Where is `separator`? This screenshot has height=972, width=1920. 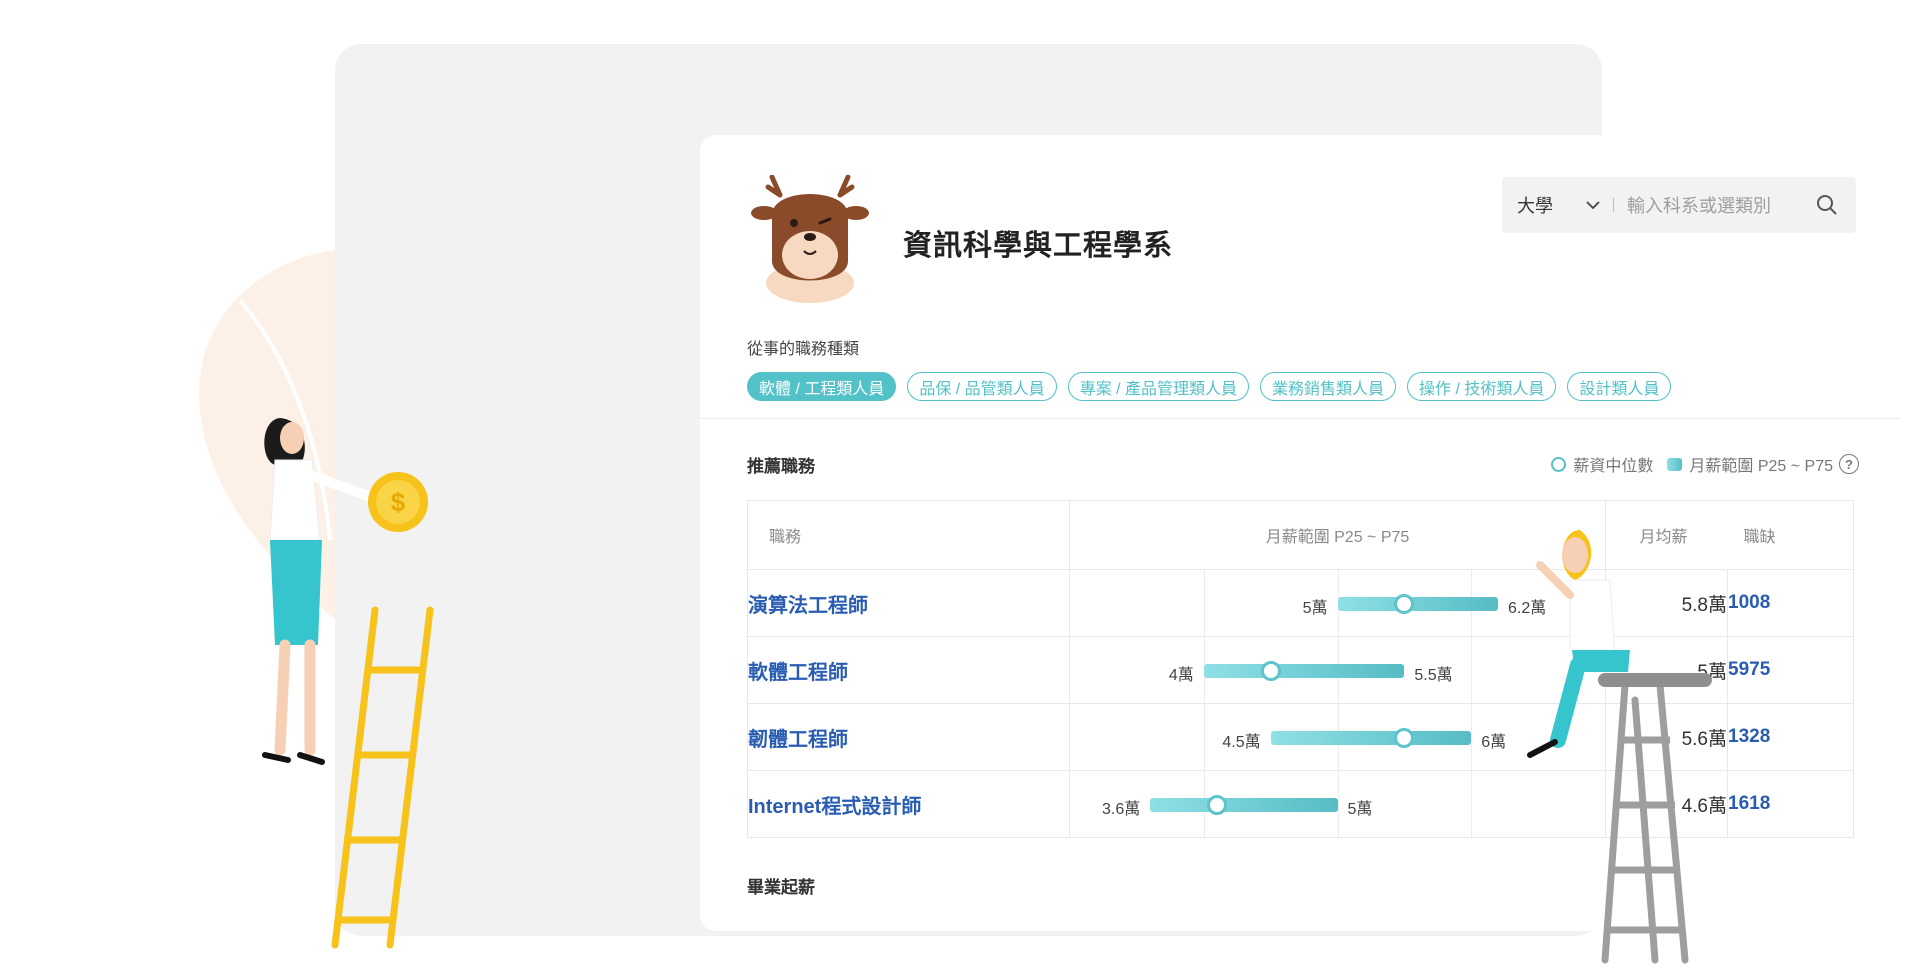 separator is located at coordinates (1613, 205).